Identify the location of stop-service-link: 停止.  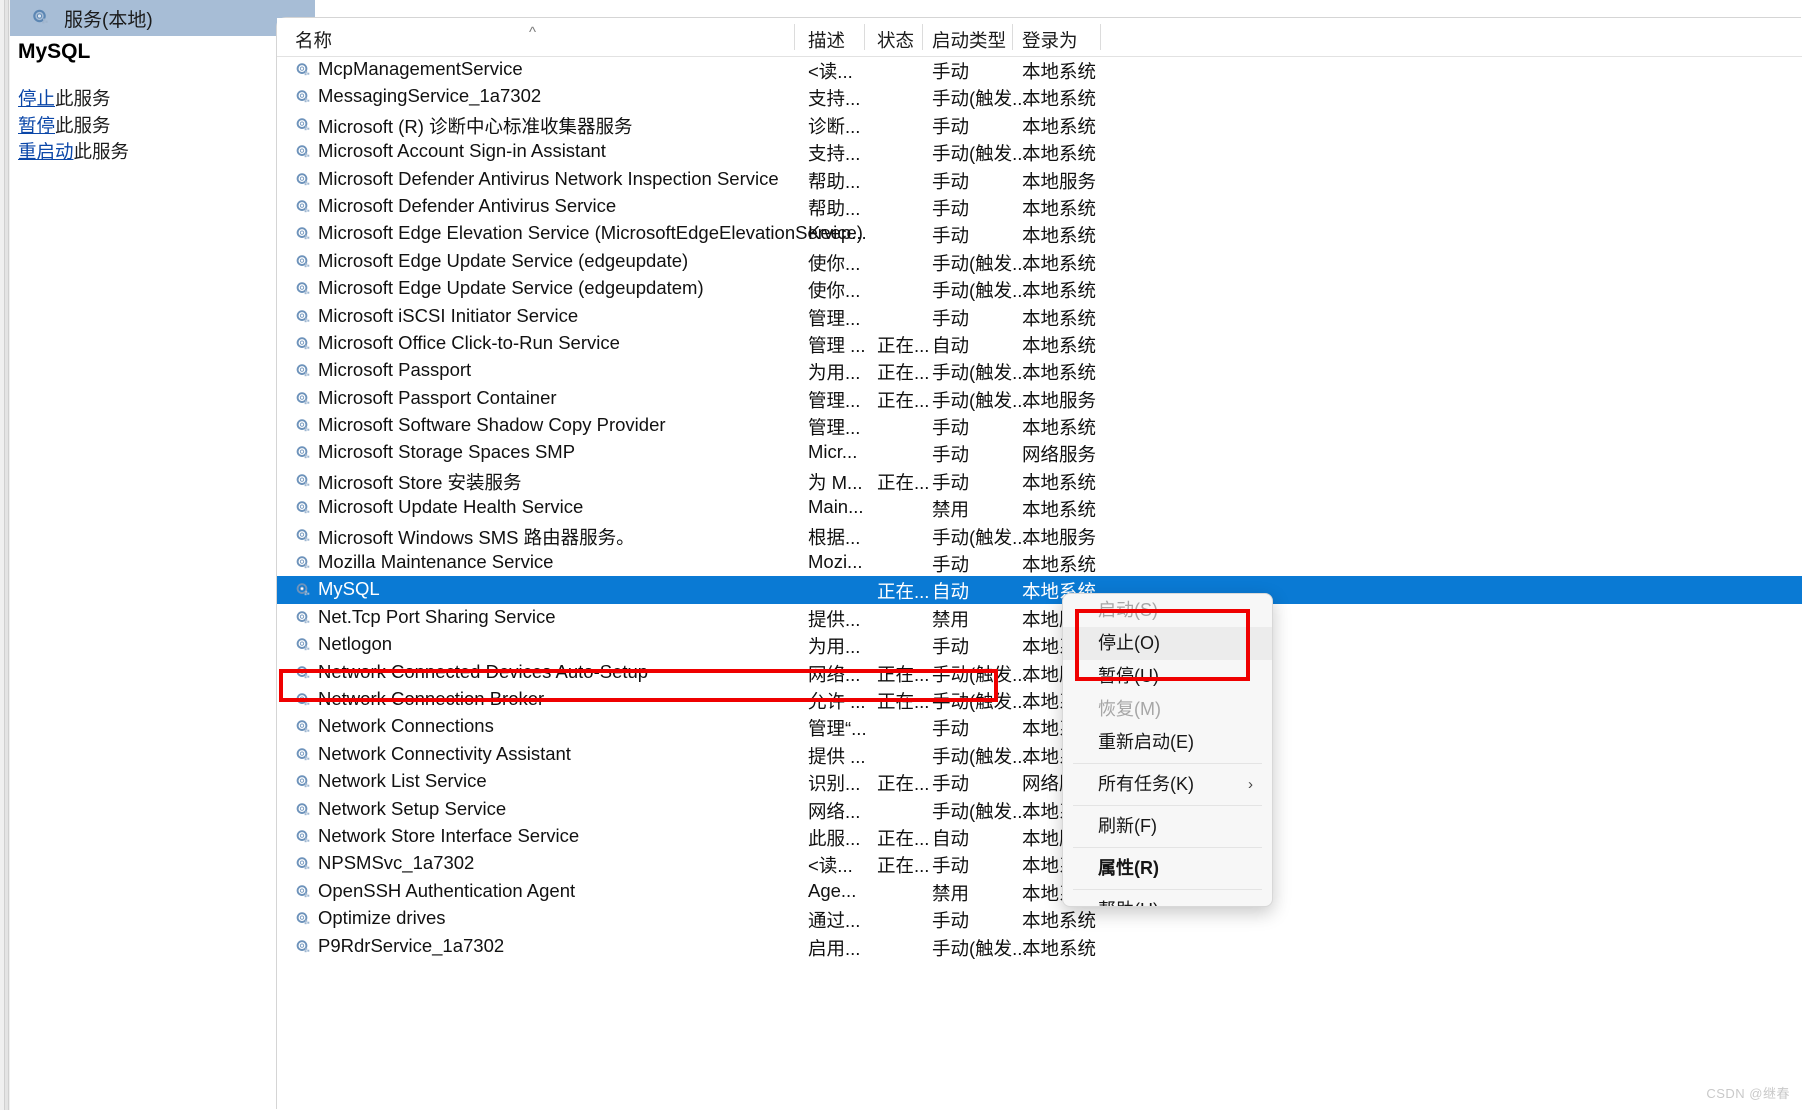
(36, 98).